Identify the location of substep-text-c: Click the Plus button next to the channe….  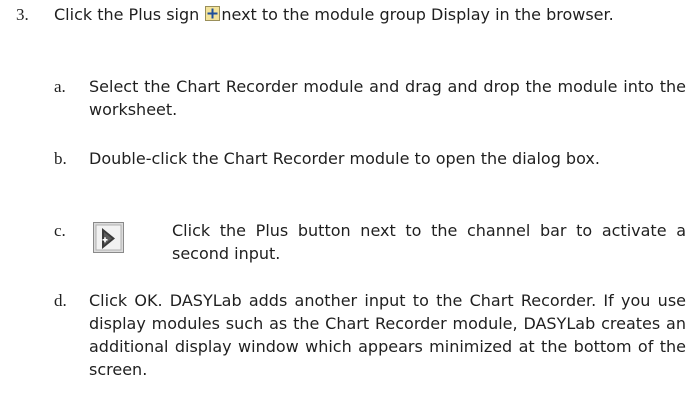
(429, 242).